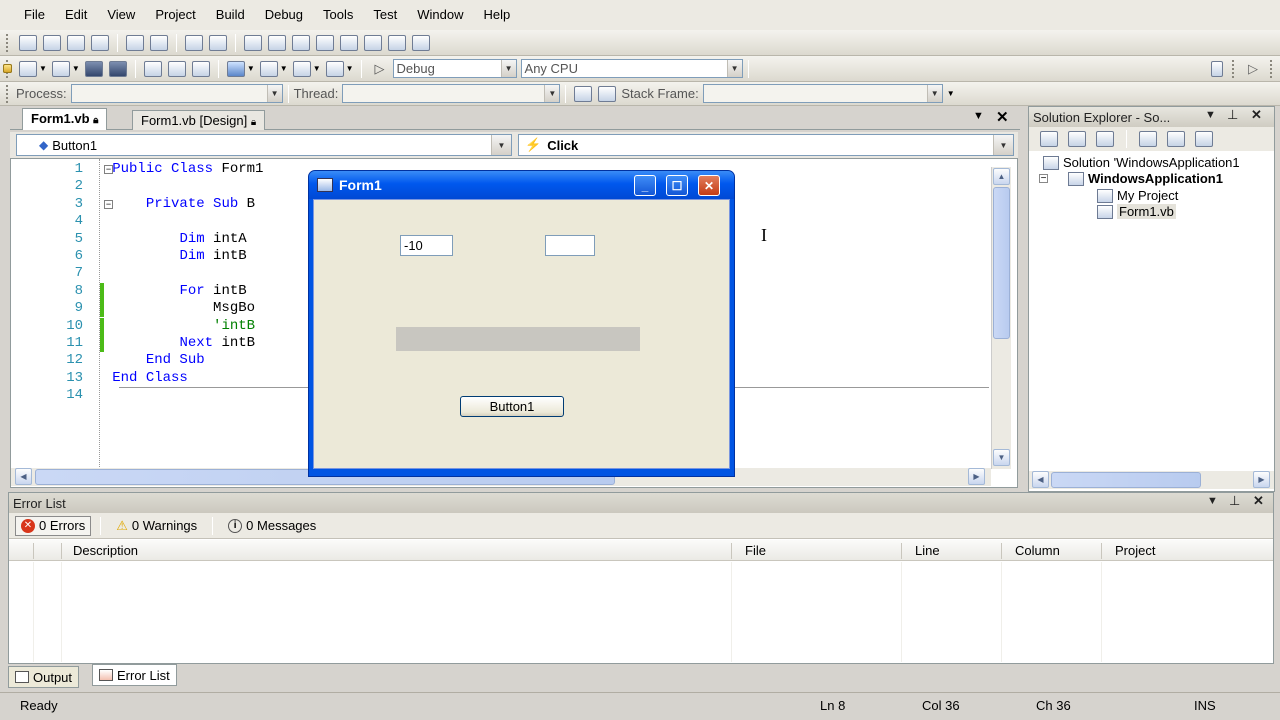 The width and height of the screenshot is (1280, 720). What do you see at coordinates (645, 185) in the screenshot?
I see `minimize-icon: _` at bounding box center [645, 185].